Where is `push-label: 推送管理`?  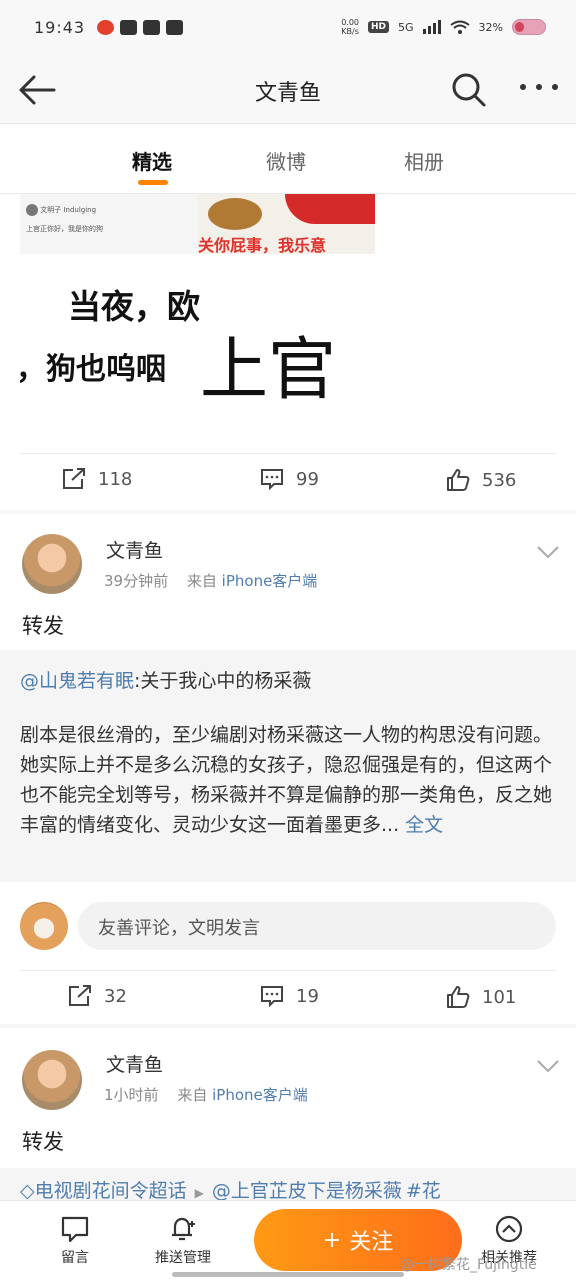 push-label: 推送管理 is located at coordinates (183, 1258).